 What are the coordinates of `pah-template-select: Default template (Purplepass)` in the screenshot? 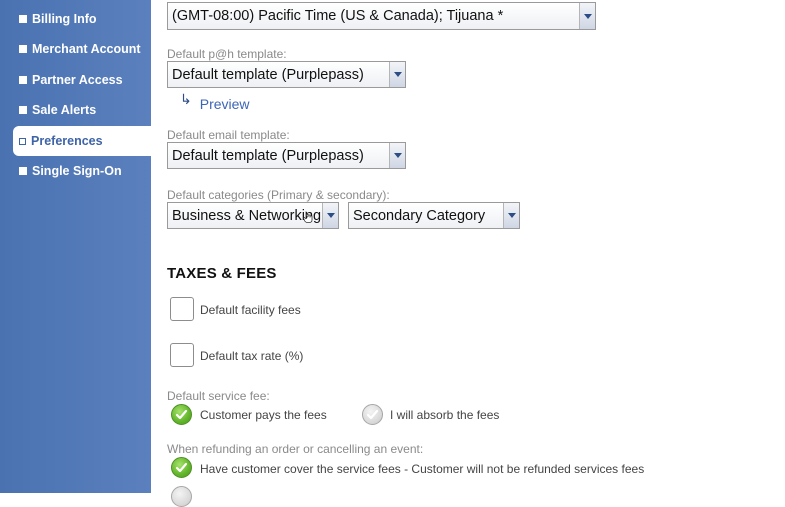 It's located at (286, 74).